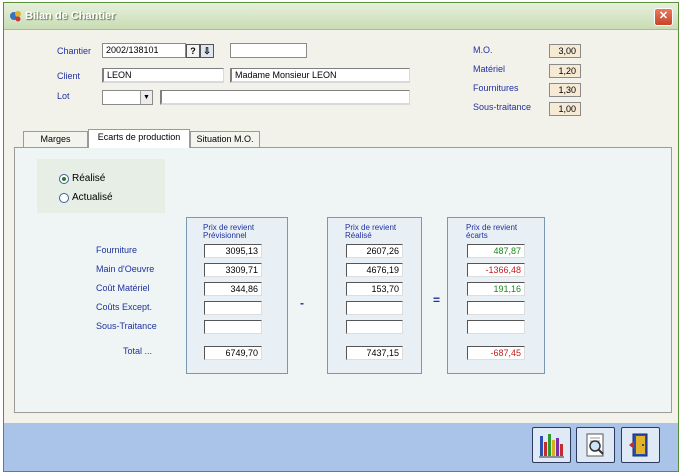  Describe the element at coordinates (496, 88) in the screenshot. I see `coef-fournitures-label: Fournitures` at that location.